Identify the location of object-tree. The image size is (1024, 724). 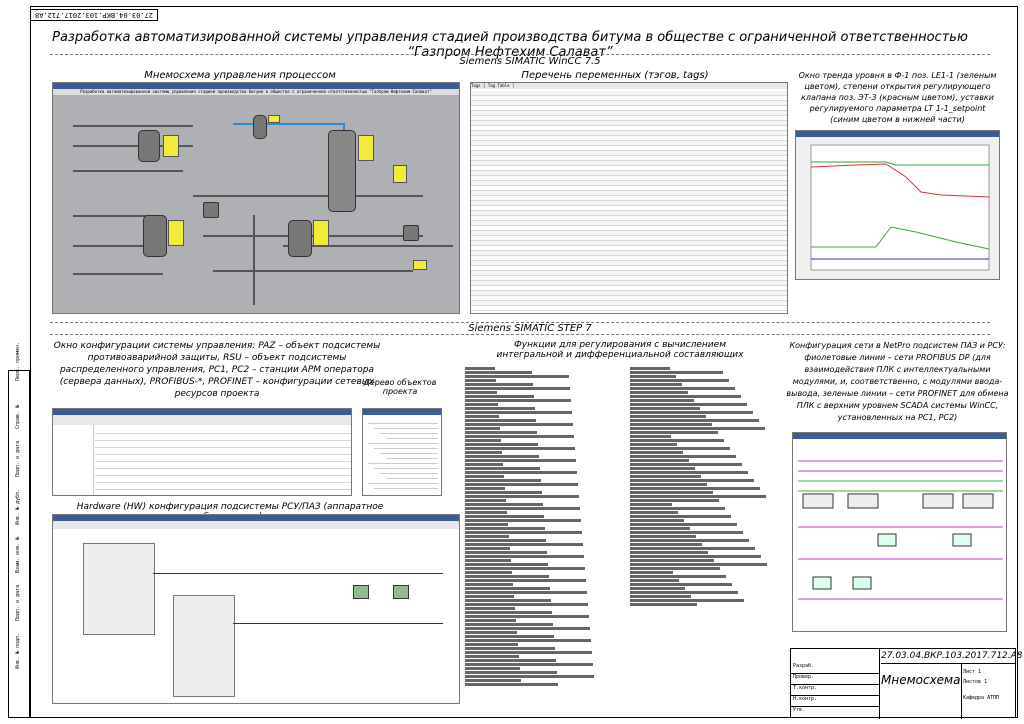
(403, 454).